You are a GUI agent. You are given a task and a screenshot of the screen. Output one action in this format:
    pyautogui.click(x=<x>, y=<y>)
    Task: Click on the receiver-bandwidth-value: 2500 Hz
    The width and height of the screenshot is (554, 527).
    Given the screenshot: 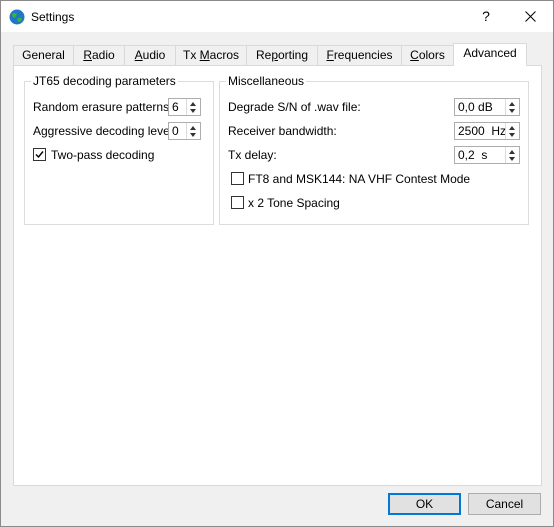 What is the action you would take?
    pyautogui.click(x=482, y=131)
    